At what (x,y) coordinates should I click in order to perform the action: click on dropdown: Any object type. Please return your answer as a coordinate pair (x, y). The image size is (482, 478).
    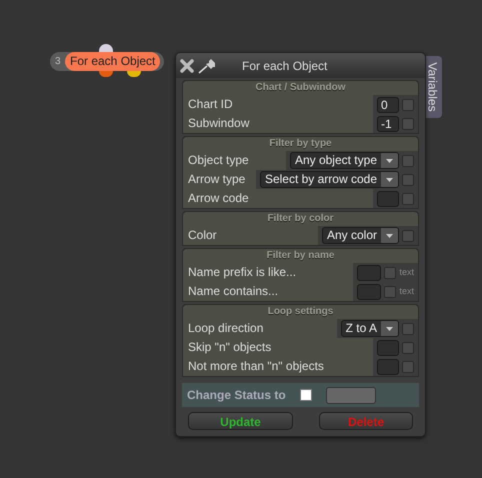
    Looking at the image, I should click on (344, 160).